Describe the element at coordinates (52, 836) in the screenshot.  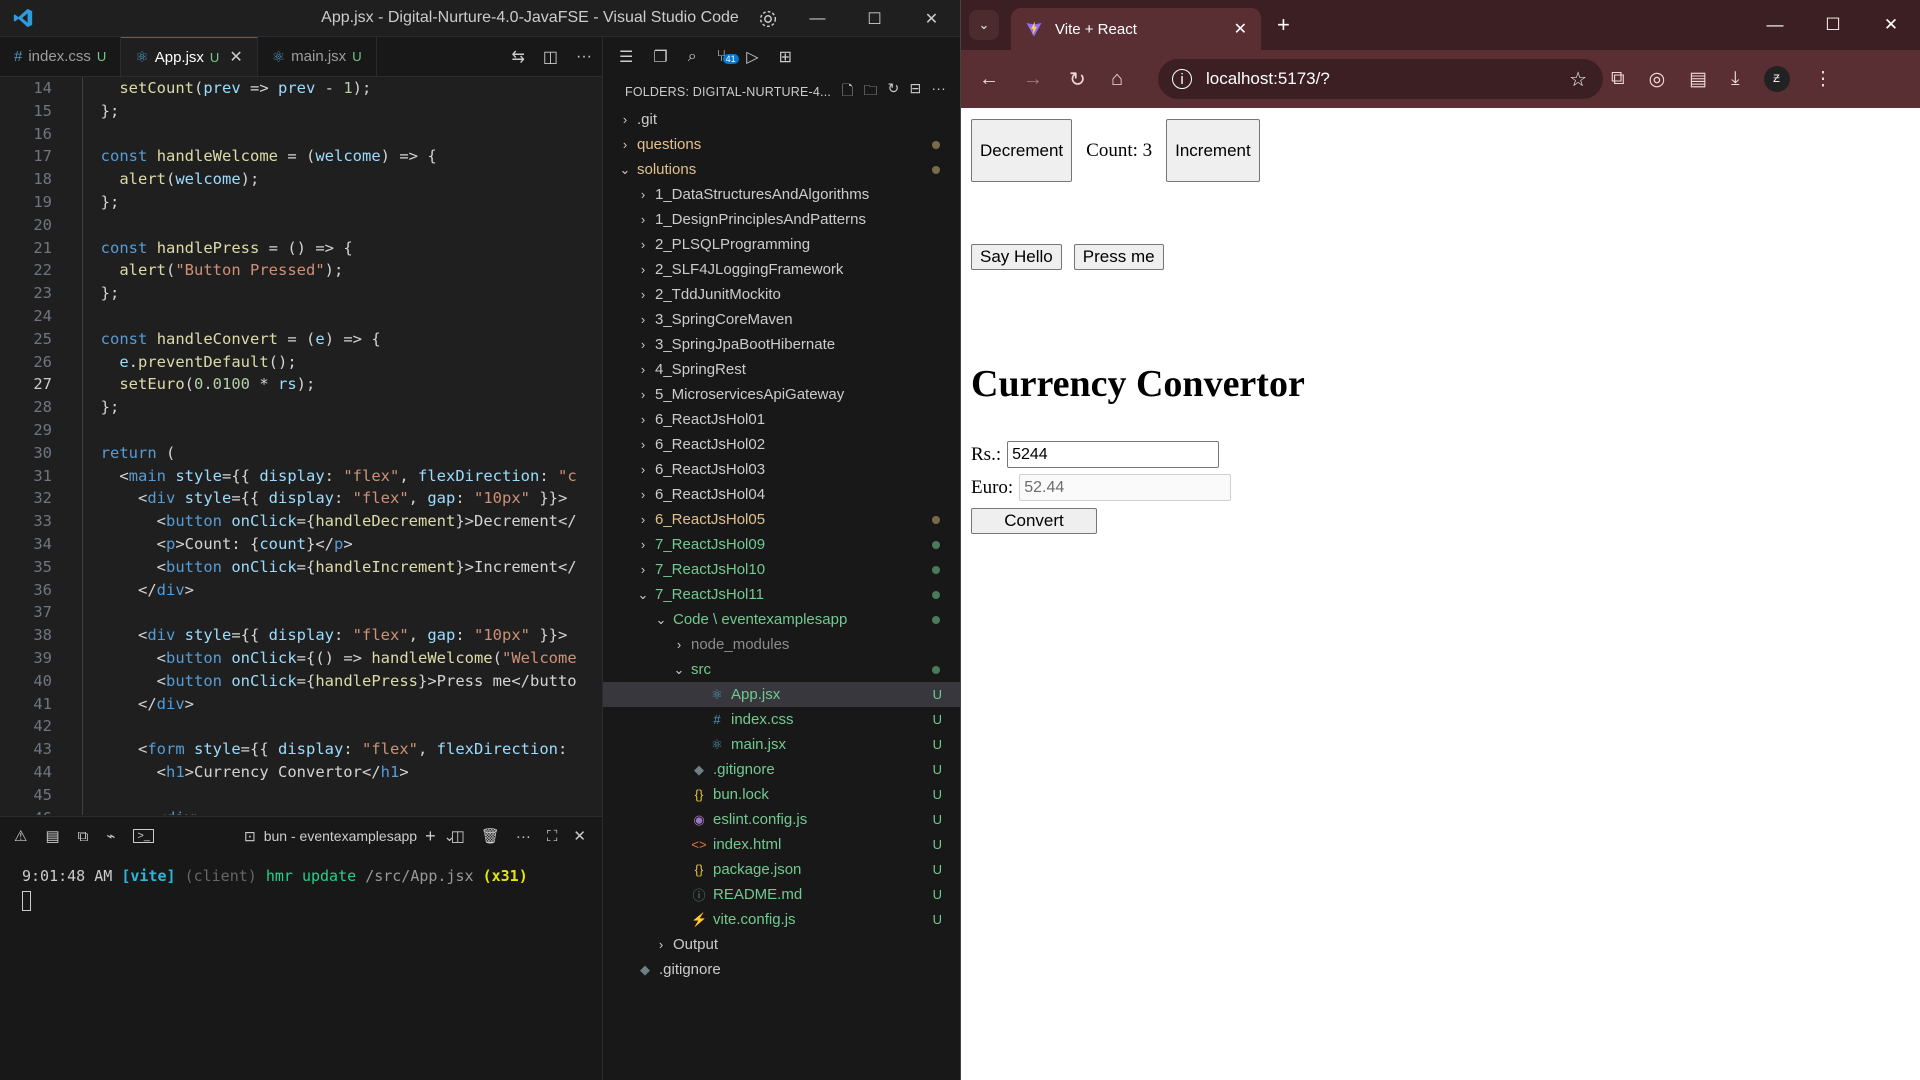
I see `output-icon: ▤` at that location.